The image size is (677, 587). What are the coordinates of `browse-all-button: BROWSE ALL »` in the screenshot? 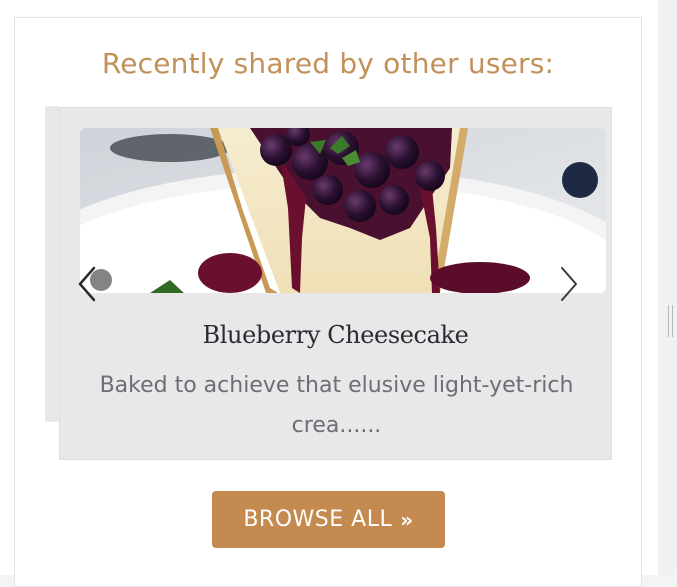 It's located at (328, 519).